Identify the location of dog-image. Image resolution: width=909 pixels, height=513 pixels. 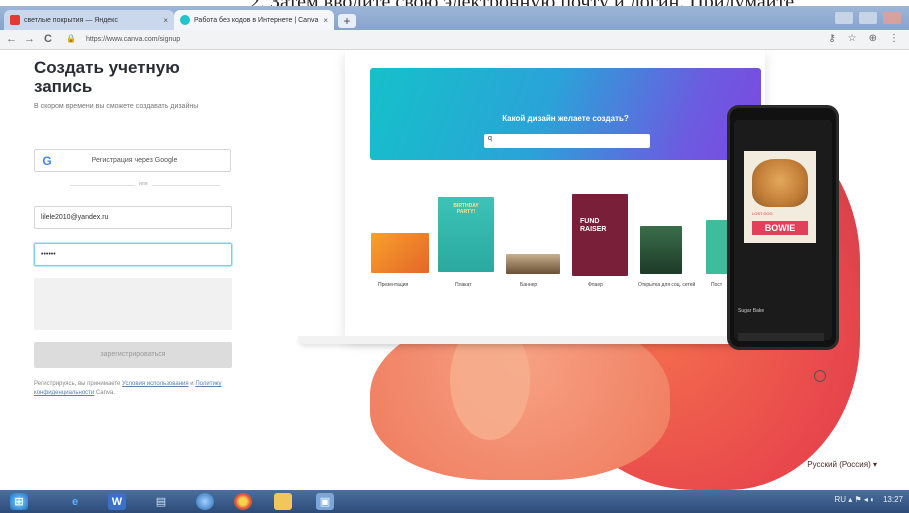
(780, 183).